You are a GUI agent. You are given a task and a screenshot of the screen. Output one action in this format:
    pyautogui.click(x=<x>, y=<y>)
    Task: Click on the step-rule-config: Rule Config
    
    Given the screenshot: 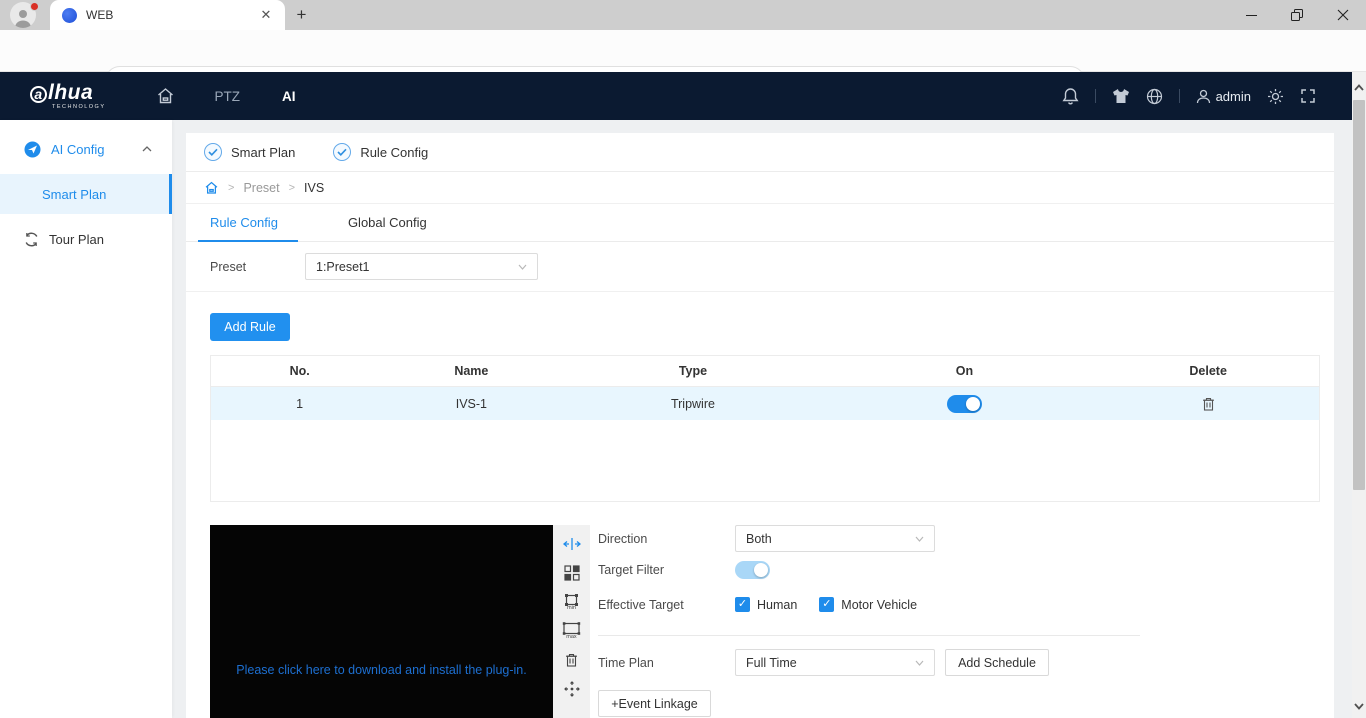 What is the action you would take?
    pyautogui.click(x=380, y=152)
    